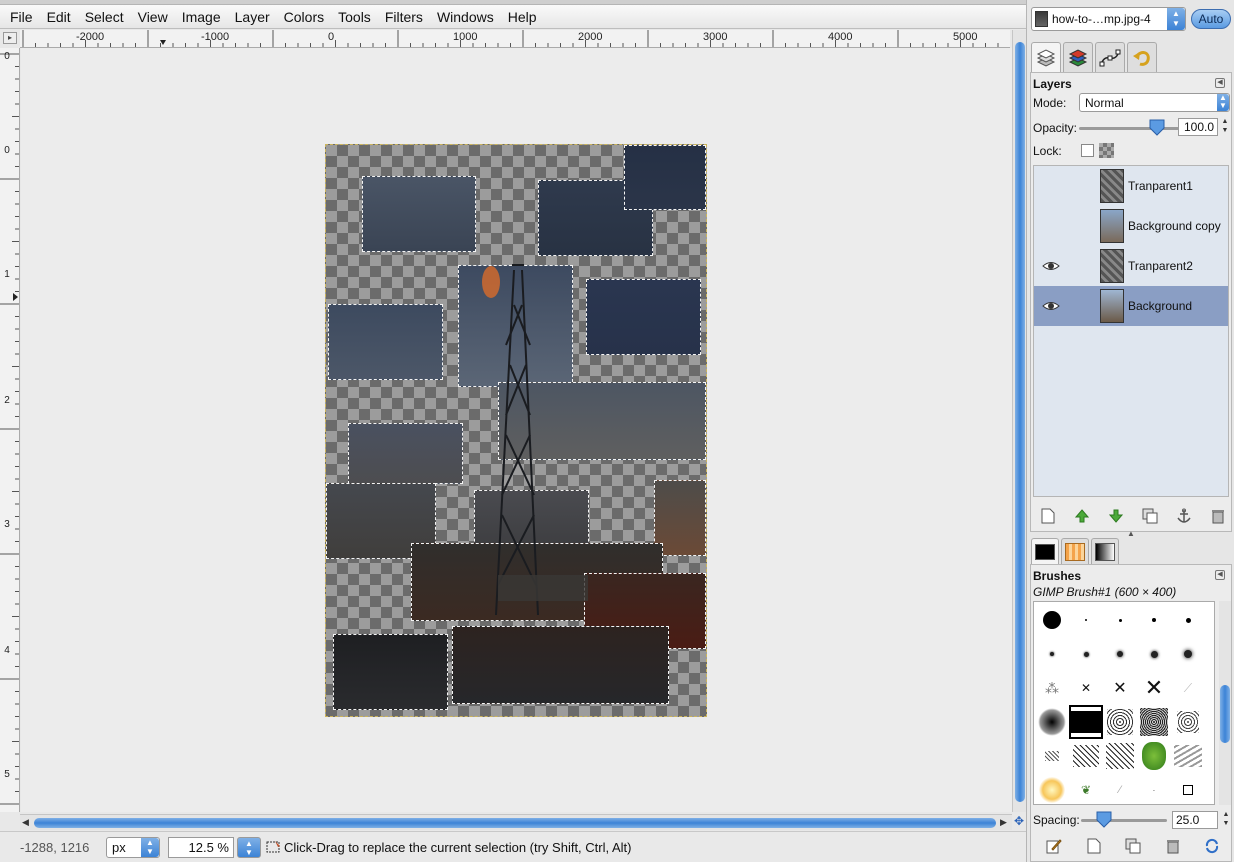 The height and width of the screenshot is (862, 1234). I want to click on horizontal-ruler: -2000 -1000 0 1000 2000 3000 4000 5000, so click(515, 39).